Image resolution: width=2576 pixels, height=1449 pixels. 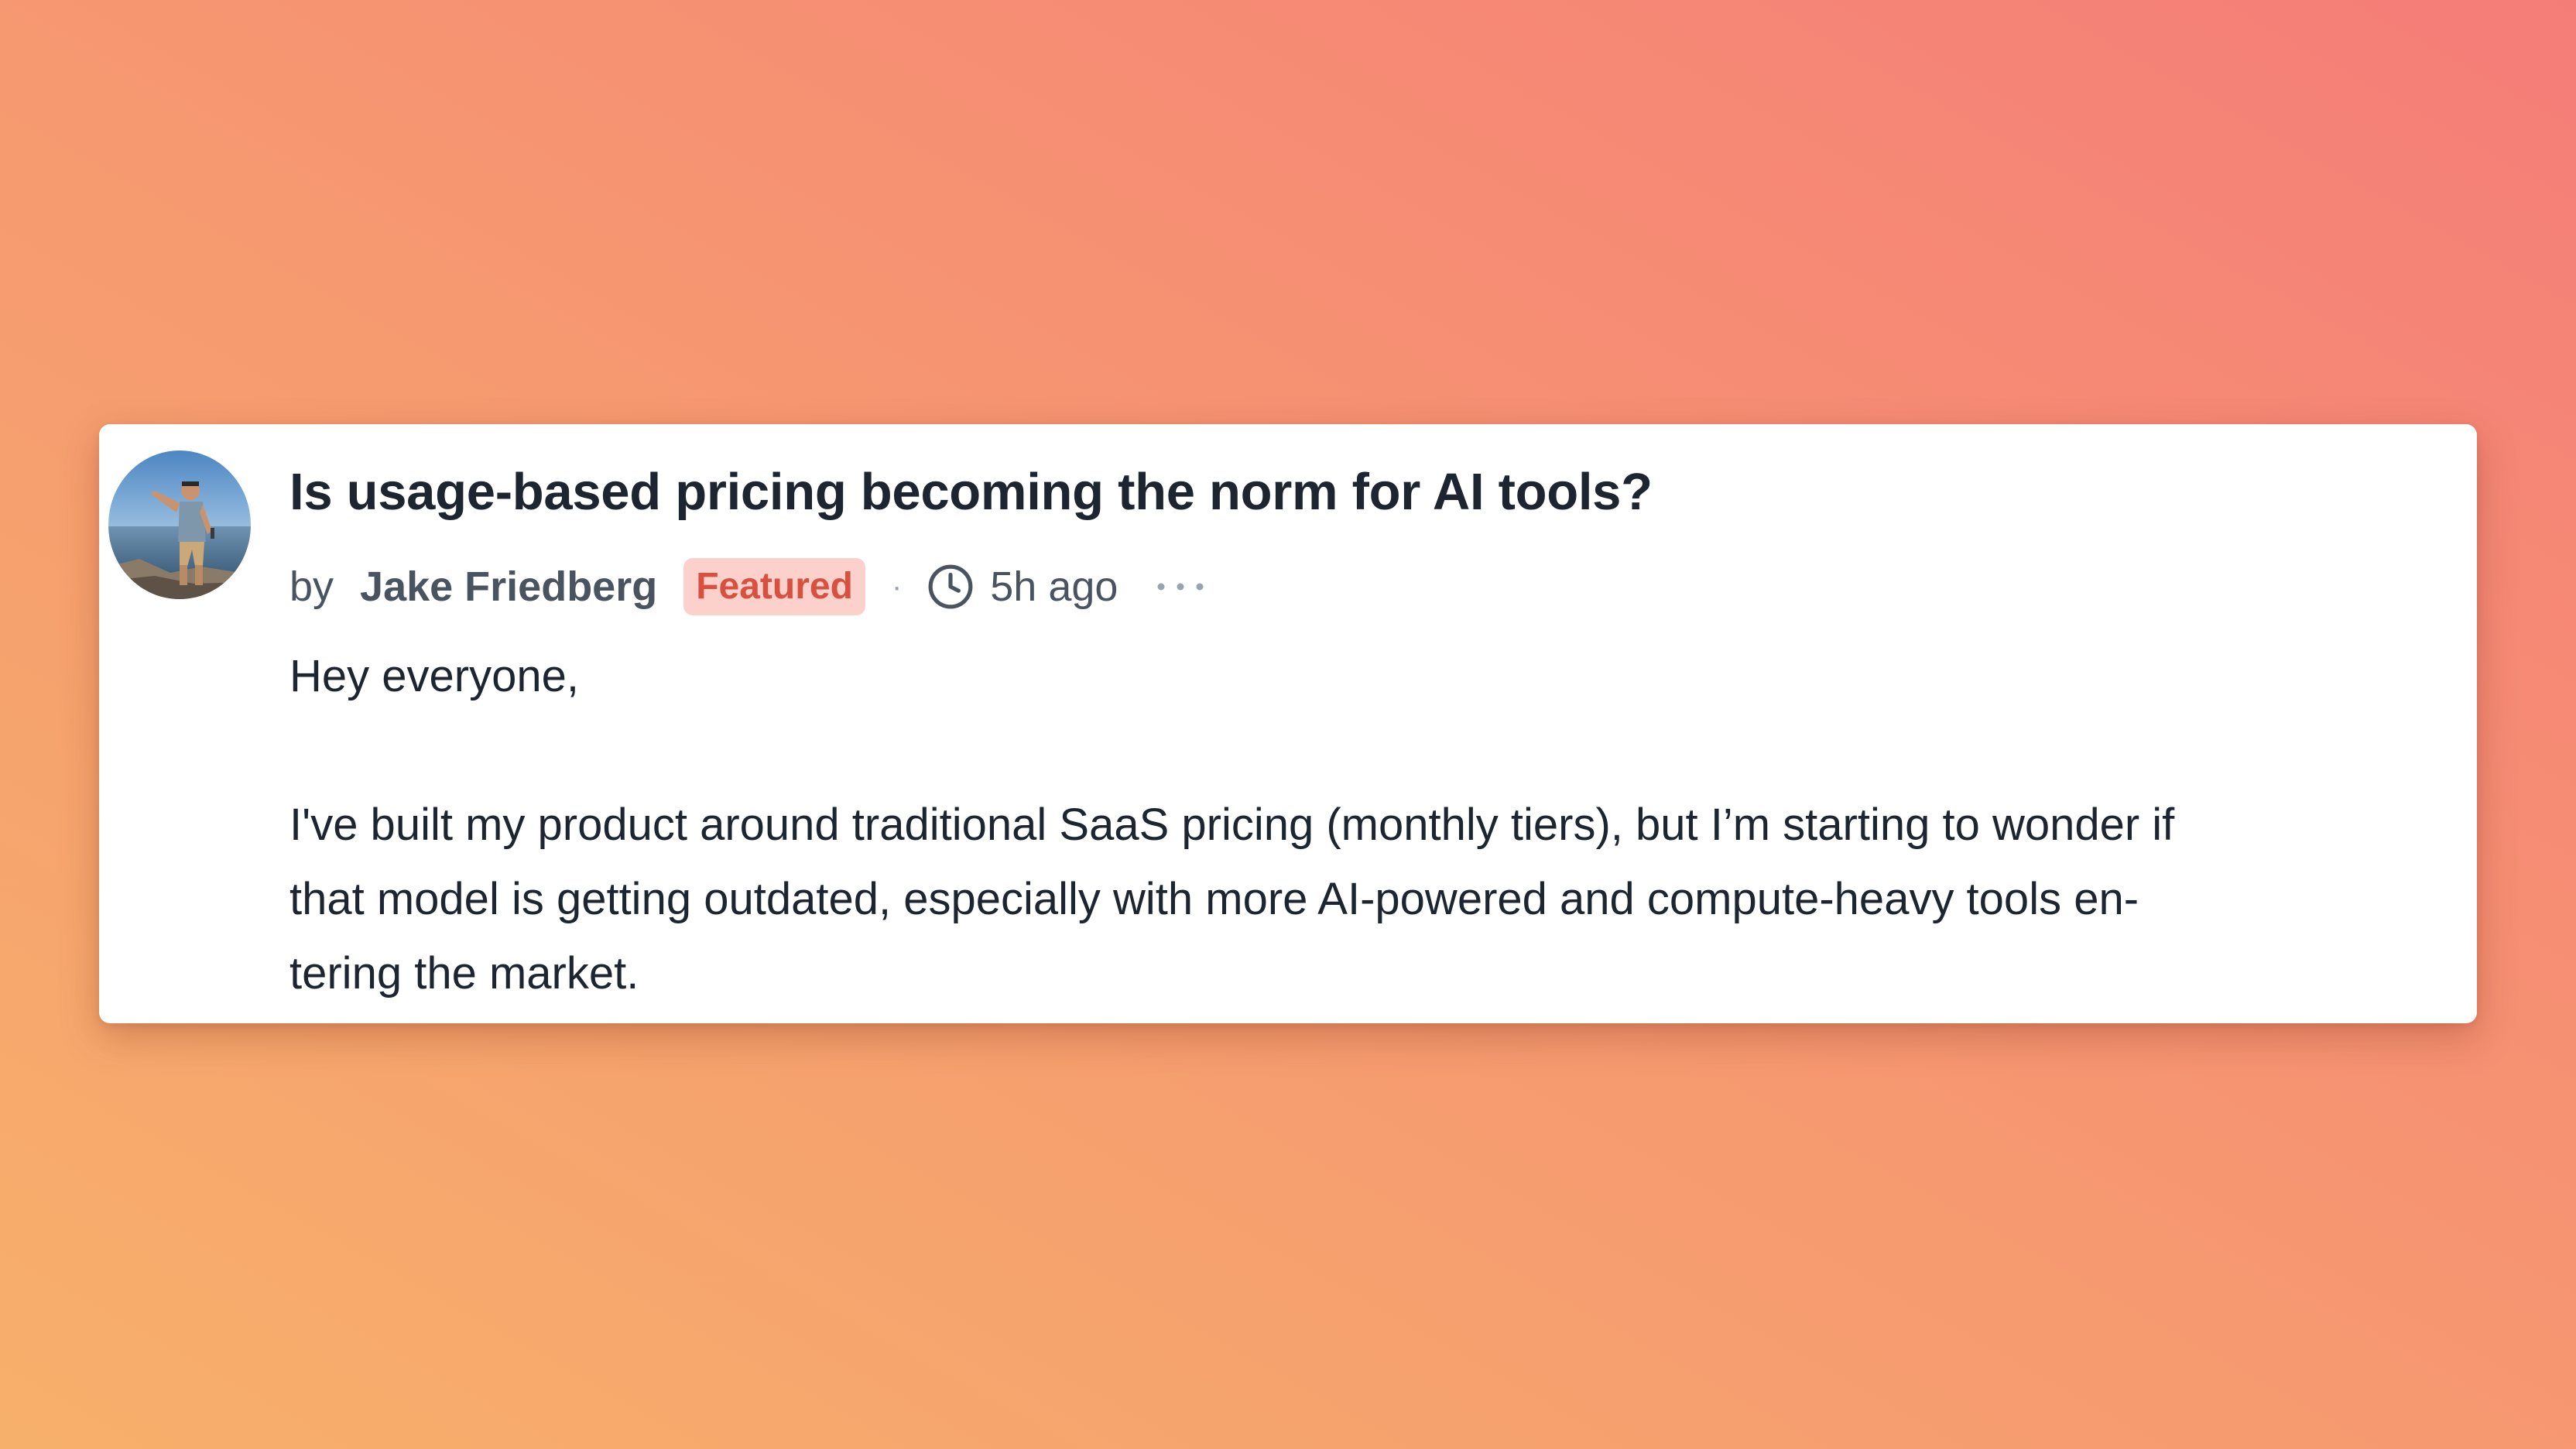 I want to click on clock-icon, so click(x=951, y=587).